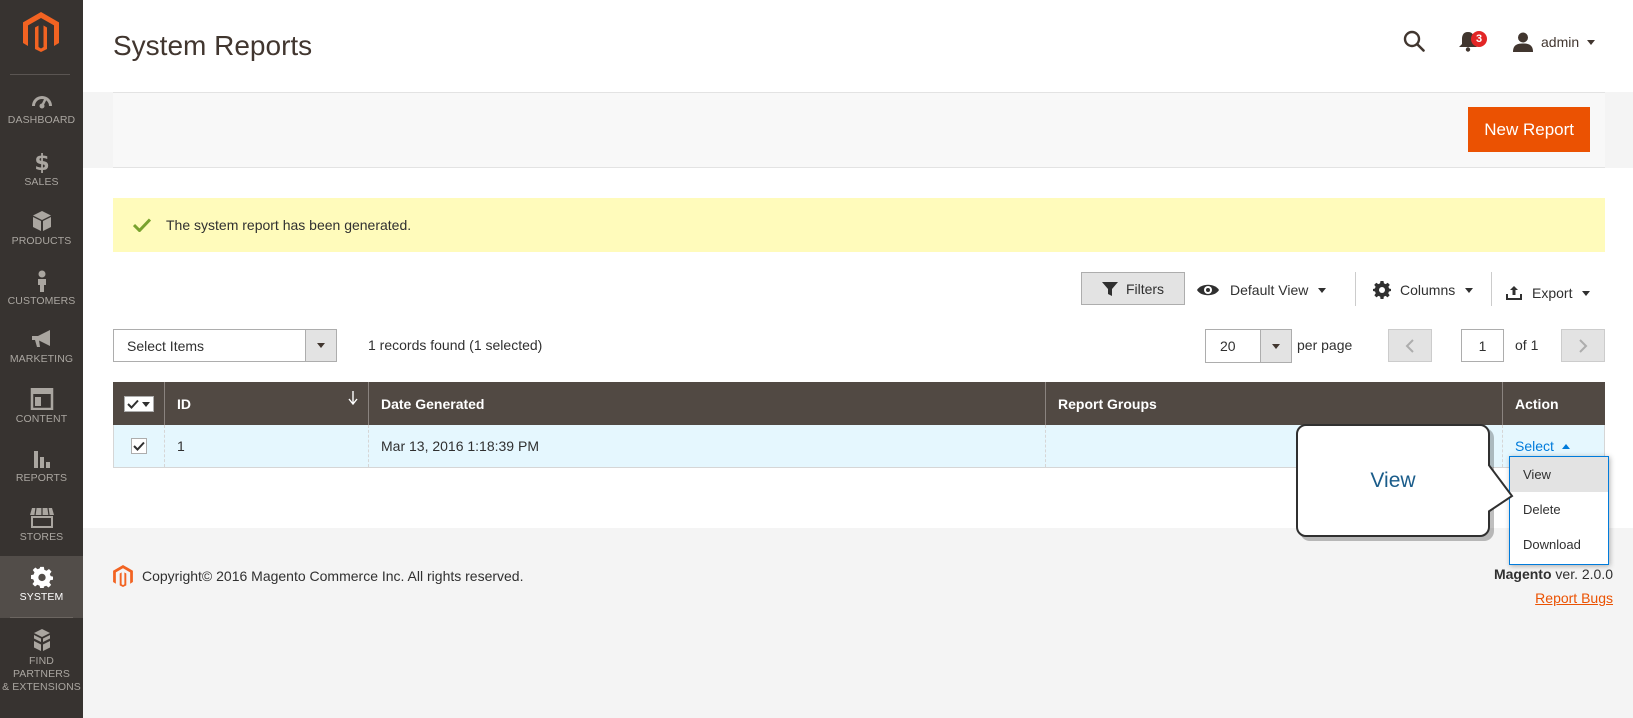 This screenshot has height=718, width=1633. I want to click on action-view: View, so click(1559, 474).